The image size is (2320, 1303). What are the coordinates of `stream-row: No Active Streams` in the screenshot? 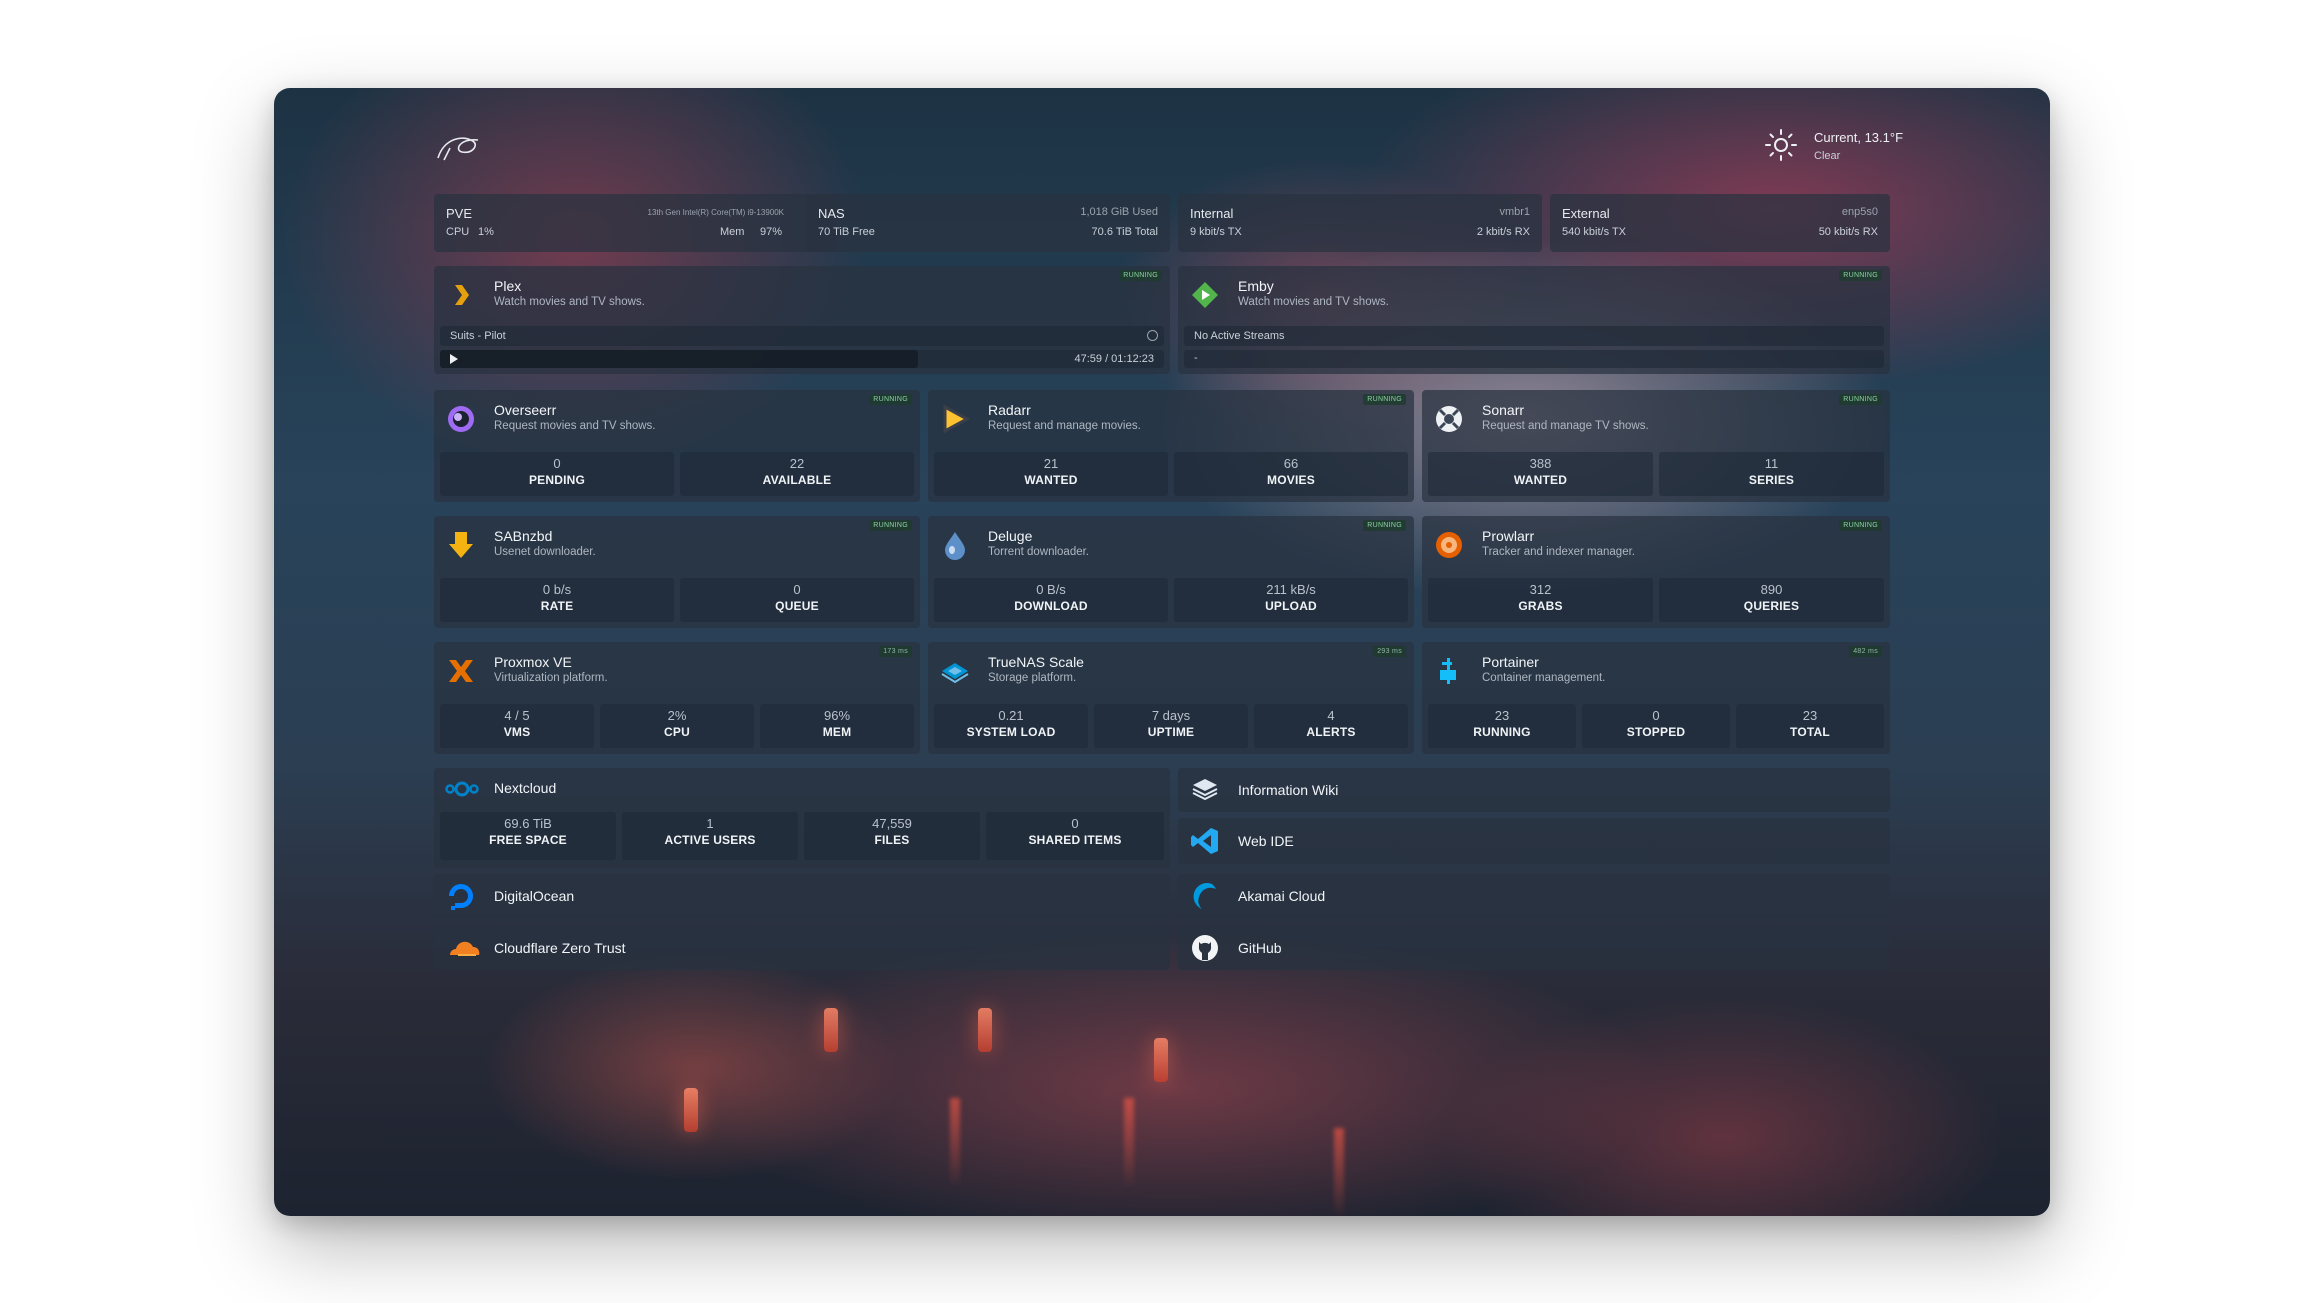 It's located at (1534, 336).